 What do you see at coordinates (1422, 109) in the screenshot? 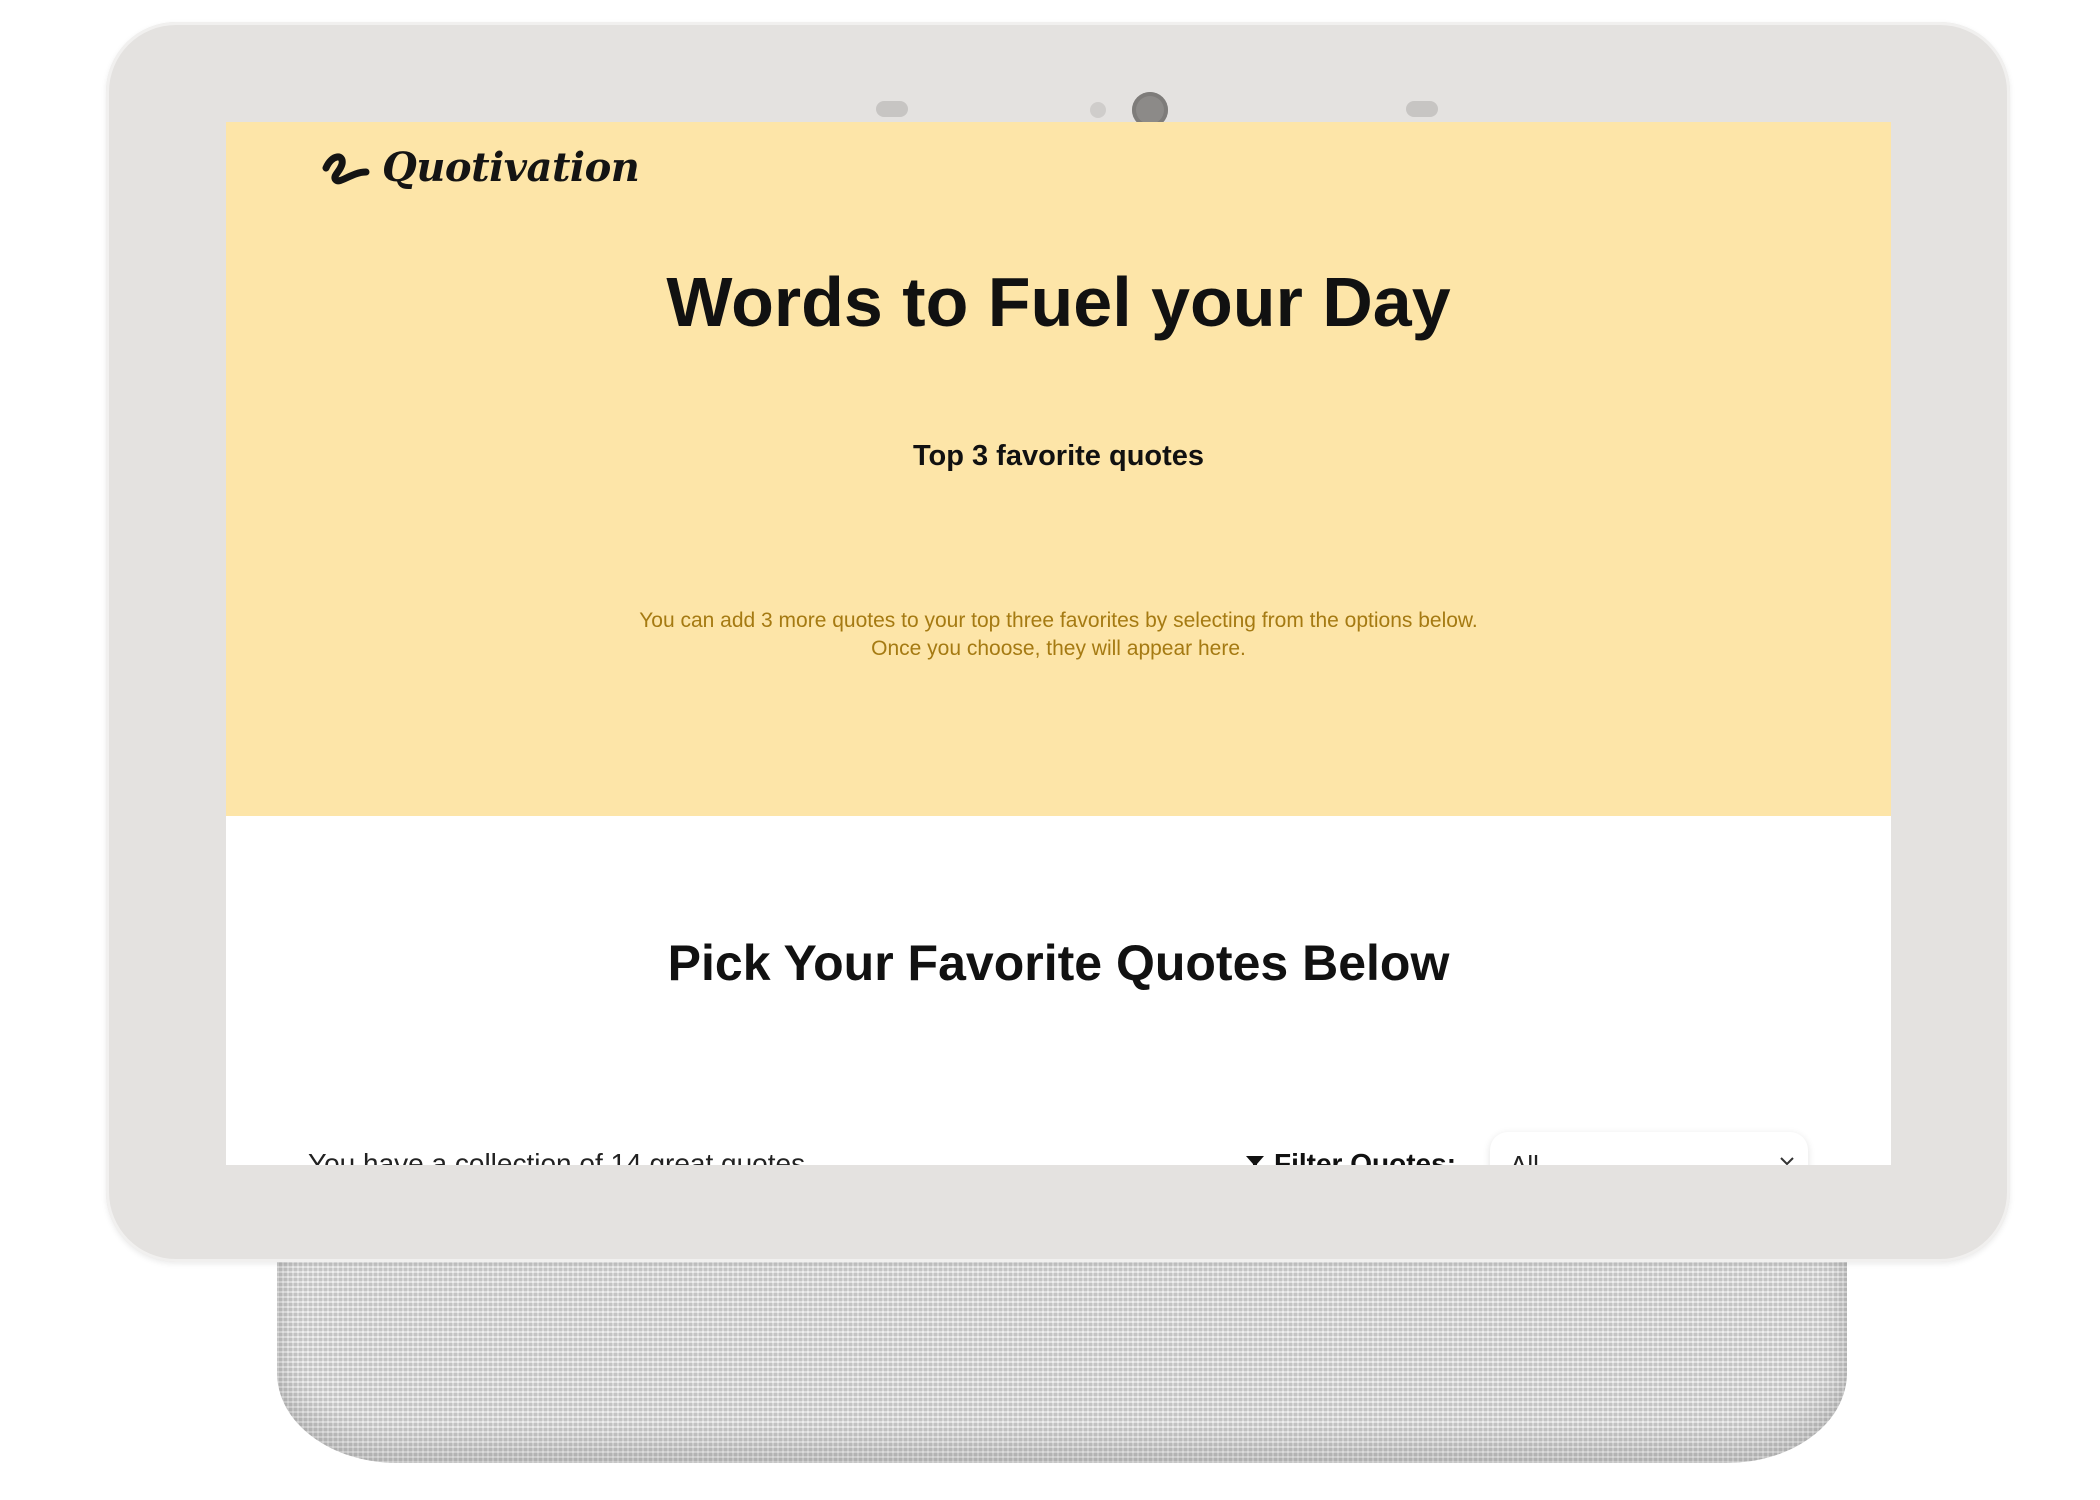
I see `proximity-sensor-icon` at bounding box center [1422, 109].